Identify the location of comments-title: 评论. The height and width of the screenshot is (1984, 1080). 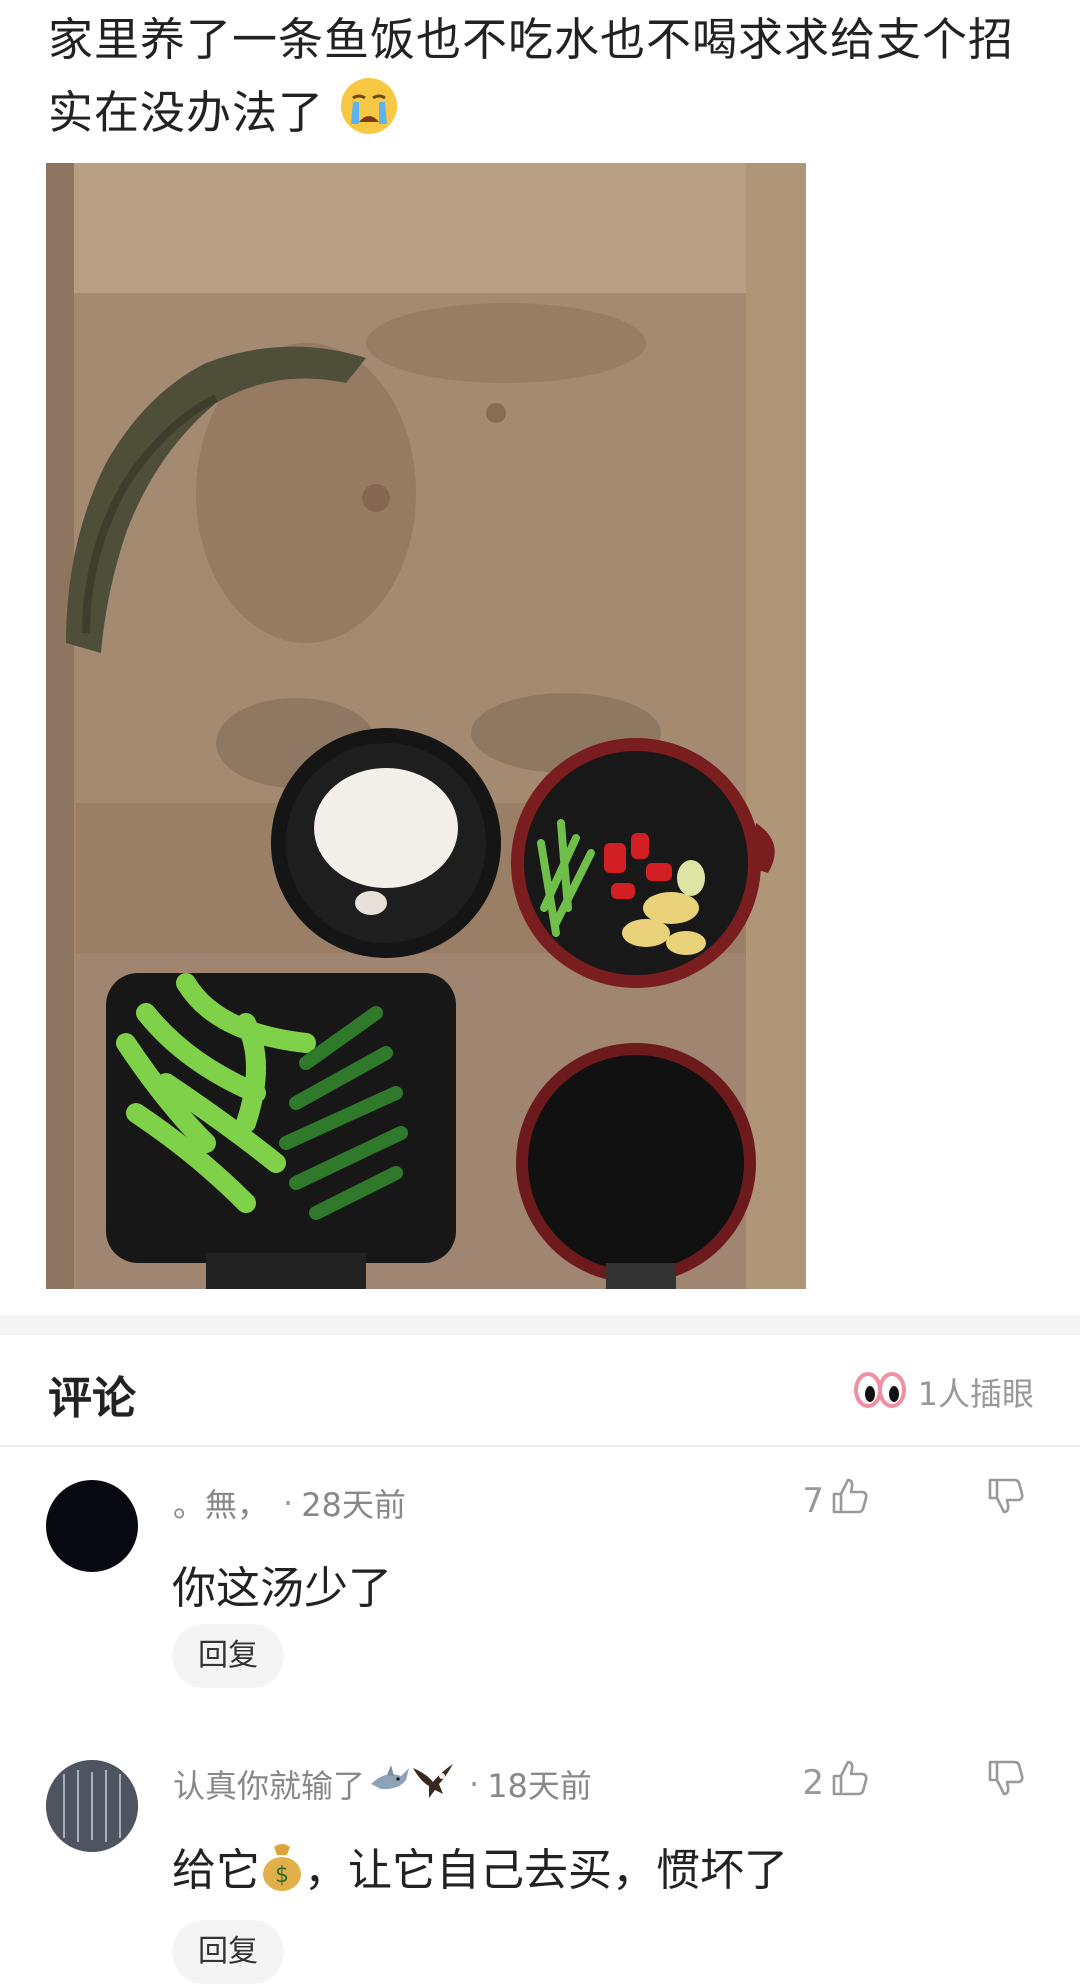
(92, 1398).